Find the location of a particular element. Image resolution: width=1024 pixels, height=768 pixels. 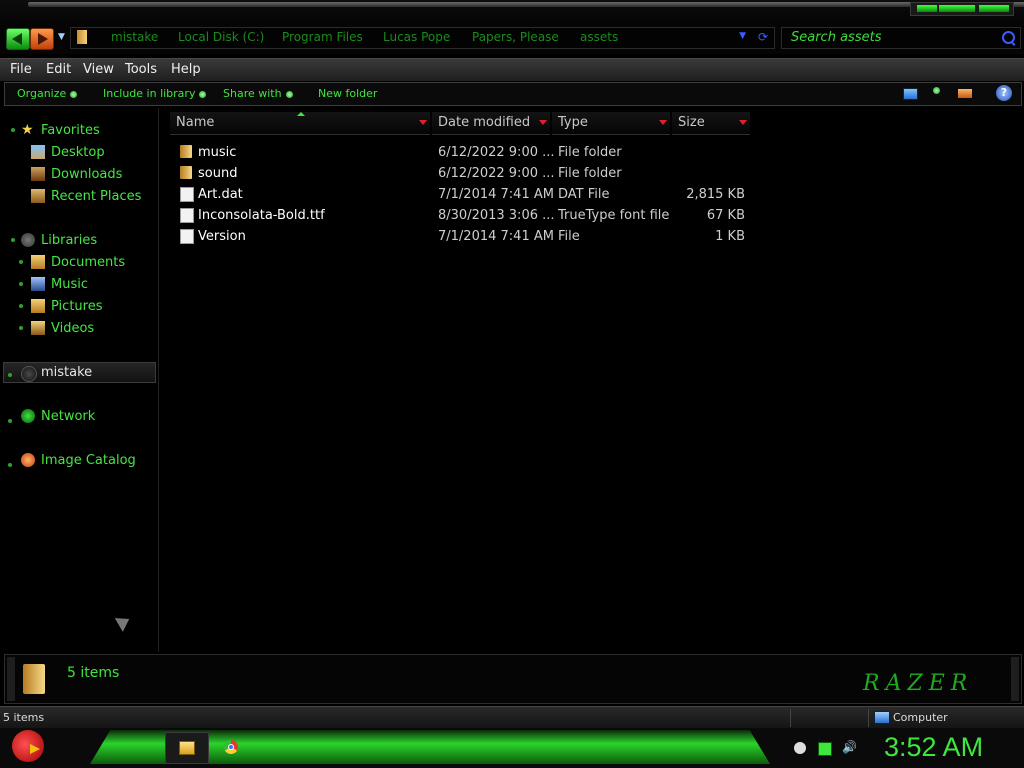

share-with-button: Share with is located at coordinates (258, 93).